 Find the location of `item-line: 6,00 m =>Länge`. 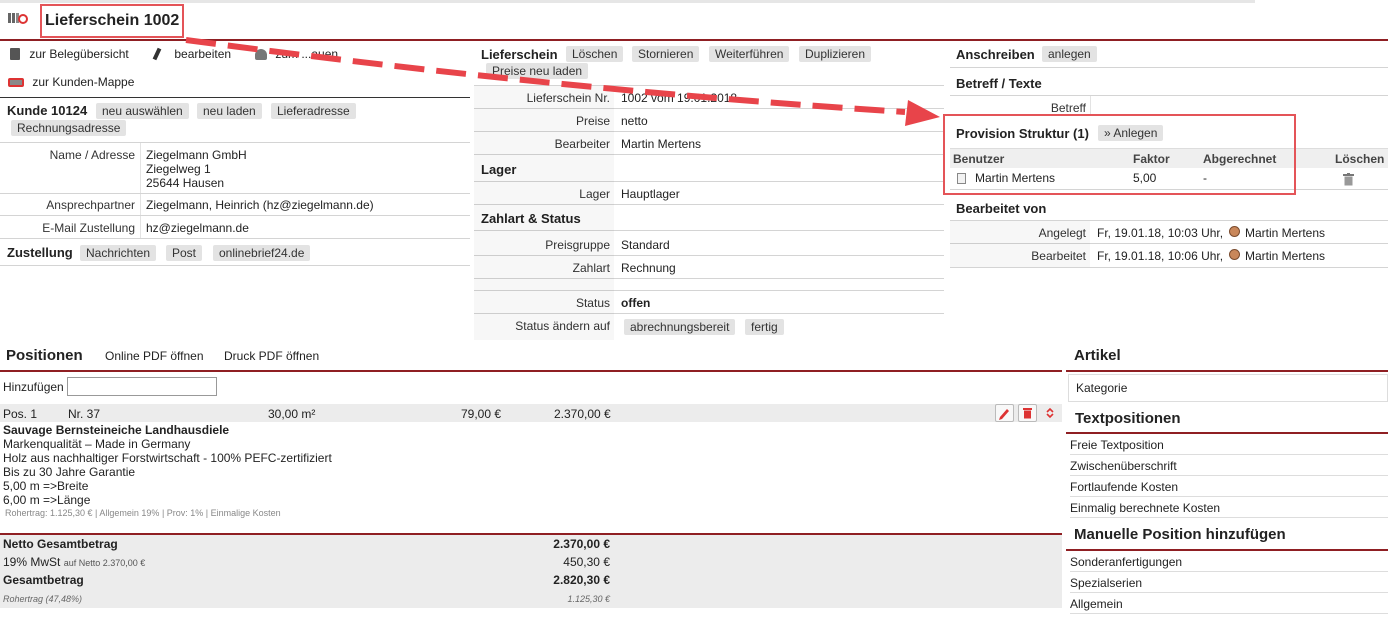

item-line: 6,00 m =>Länge is located at coordinates (47, 500).